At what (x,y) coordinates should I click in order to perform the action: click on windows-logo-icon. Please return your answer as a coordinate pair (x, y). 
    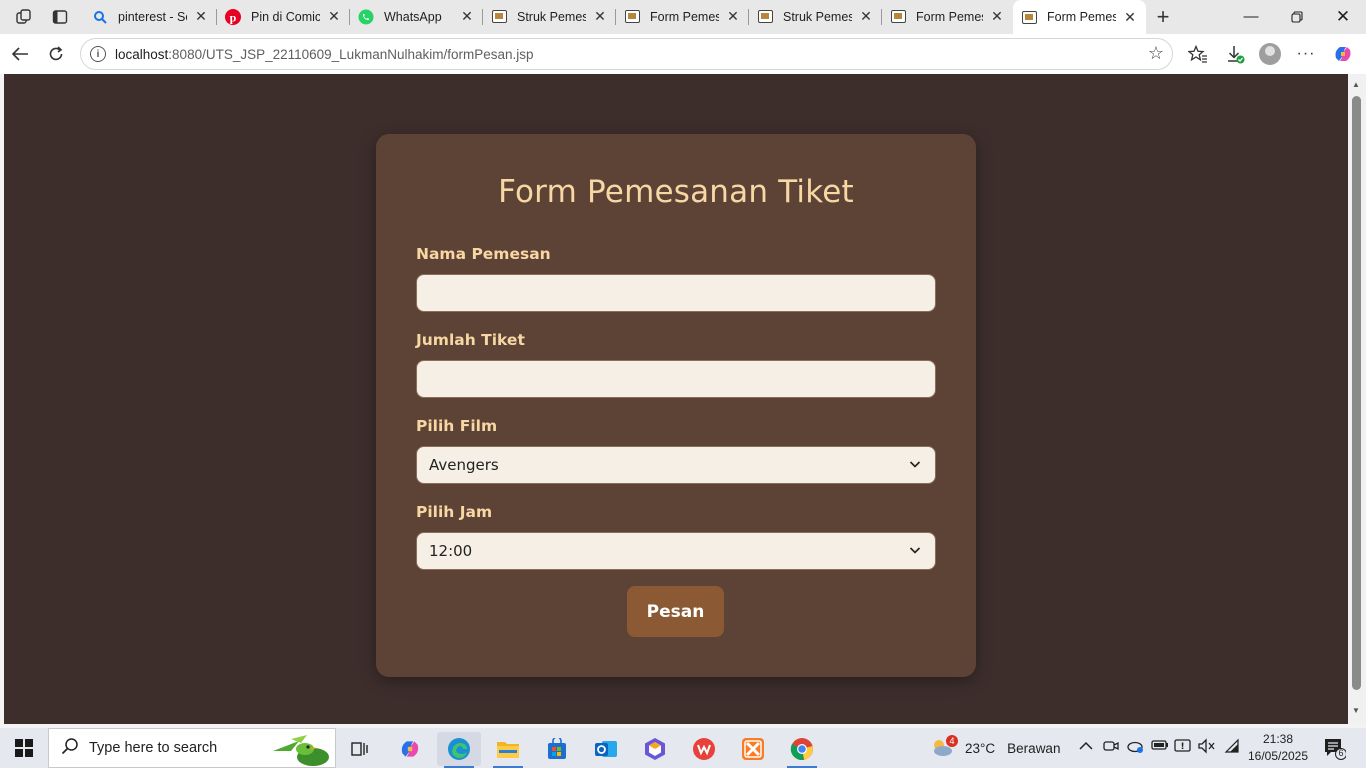
    Looking at the image, I should click on (24, 748).